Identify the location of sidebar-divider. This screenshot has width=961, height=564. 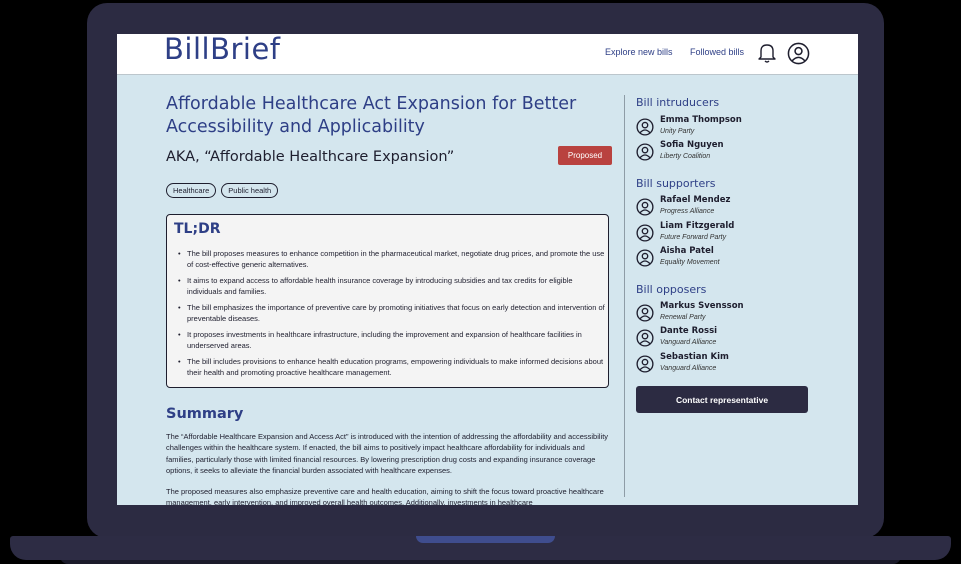
(624, 296).